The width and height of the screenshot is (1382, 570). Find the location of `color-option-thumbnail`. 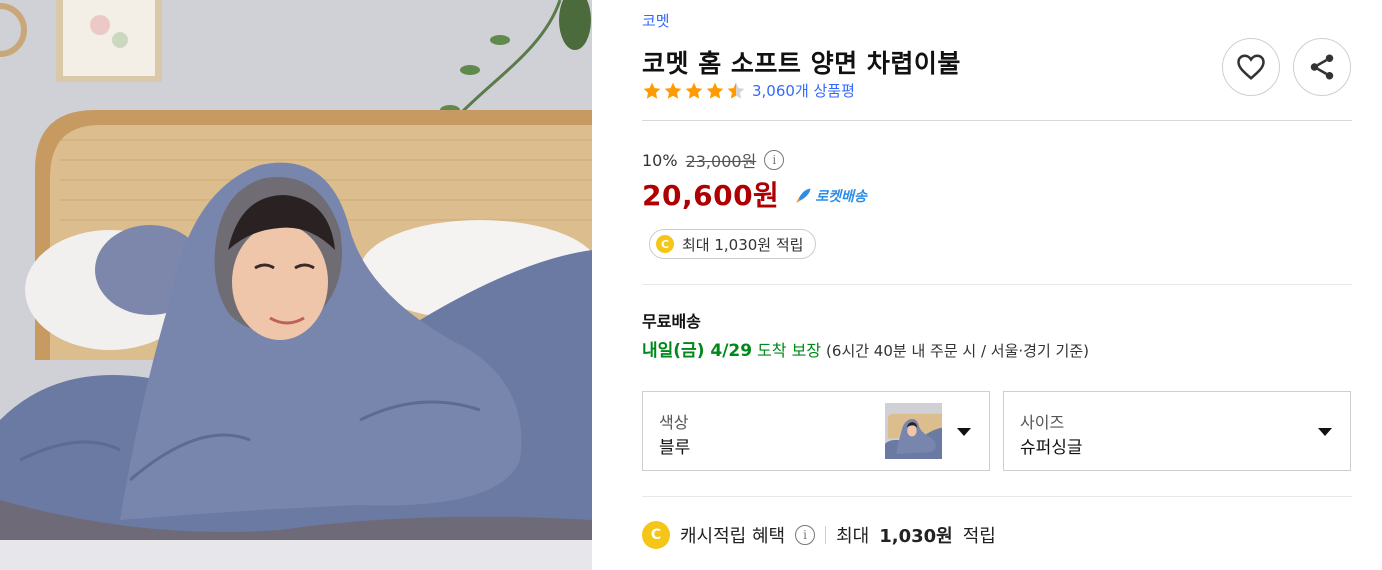

color-option-thumbnail is located at coordinates (913, 431).